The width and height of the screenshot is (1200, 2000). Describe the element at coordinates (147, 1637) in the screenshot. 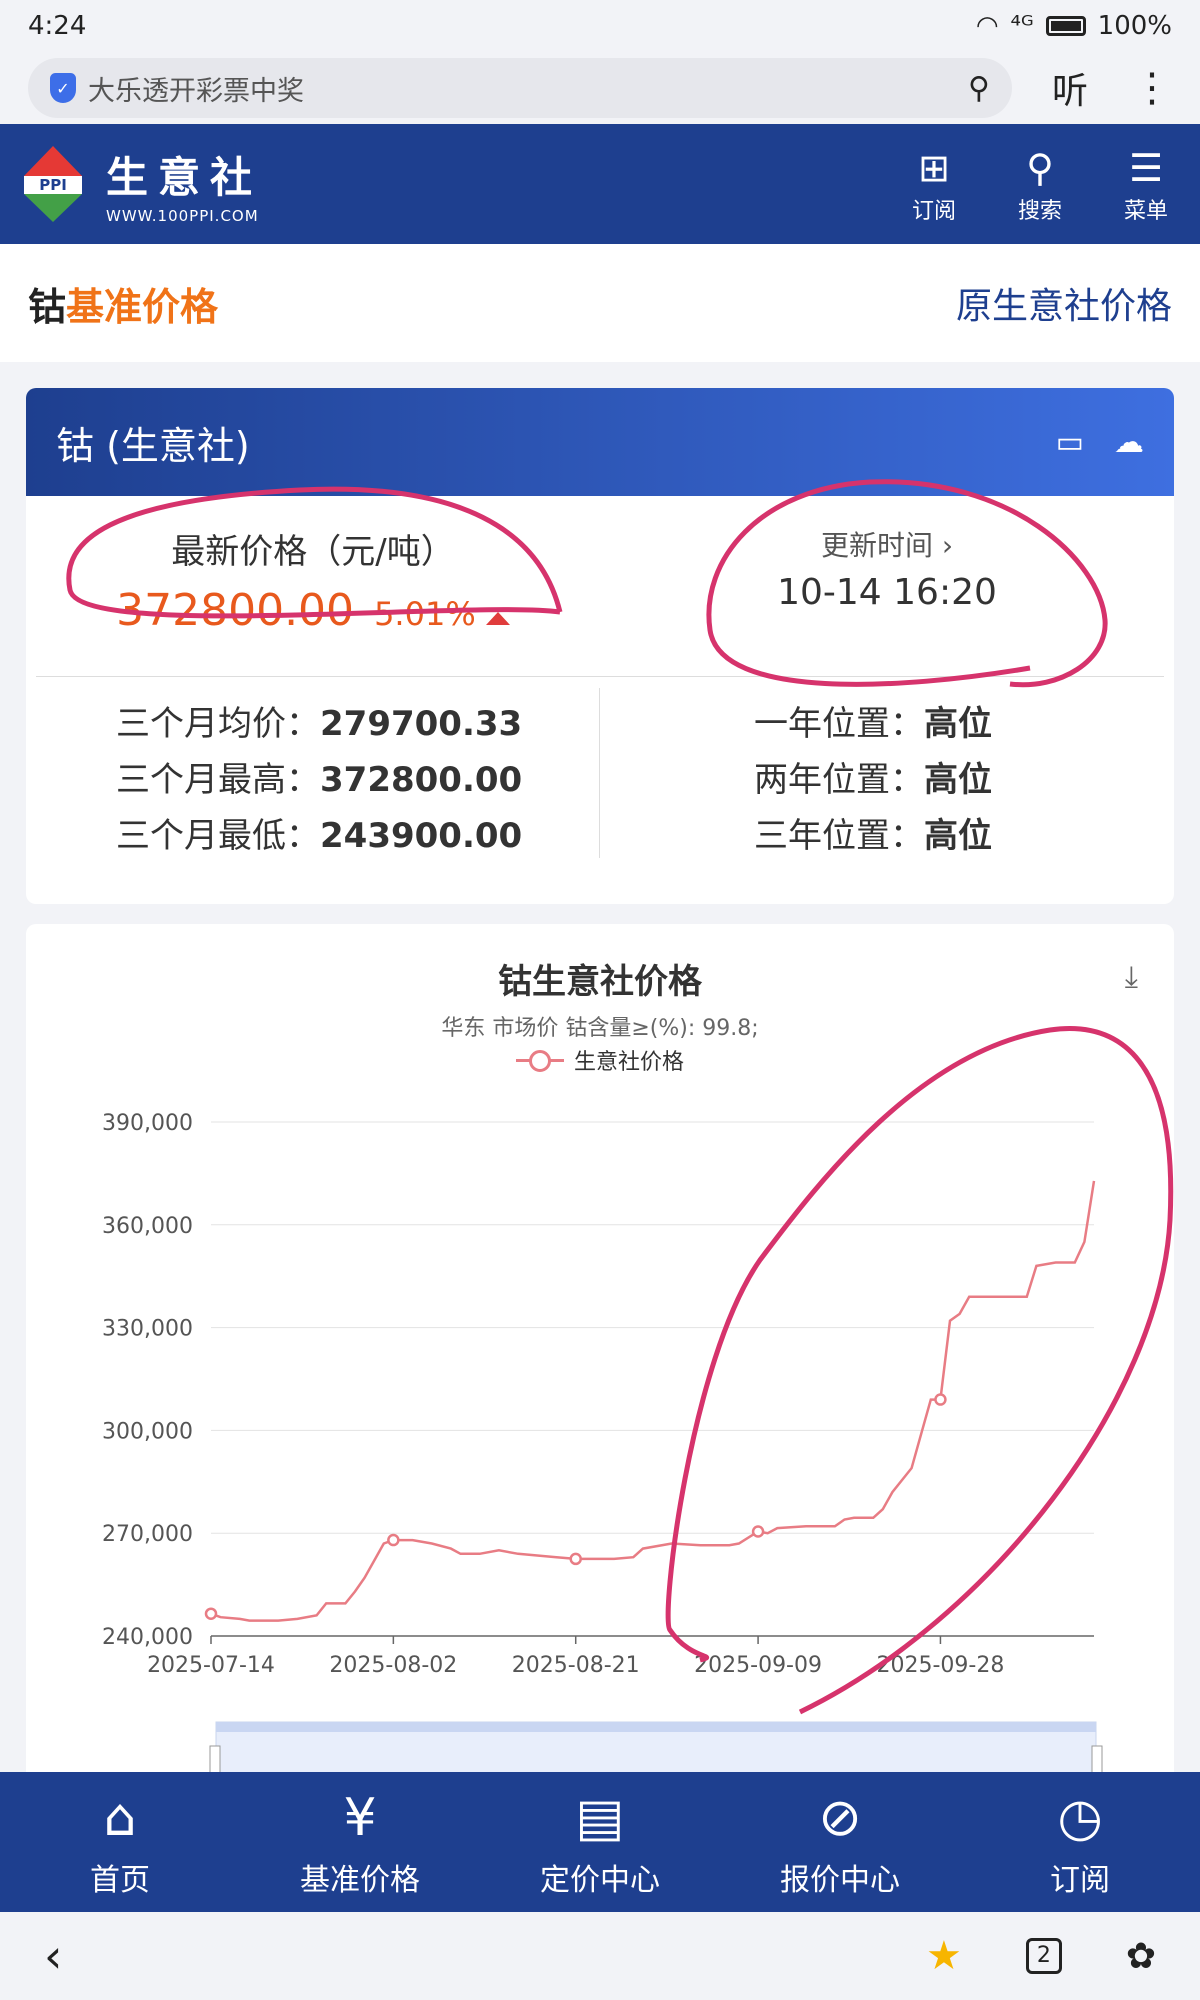

I see `y-tick-label: 240,000` at that location.